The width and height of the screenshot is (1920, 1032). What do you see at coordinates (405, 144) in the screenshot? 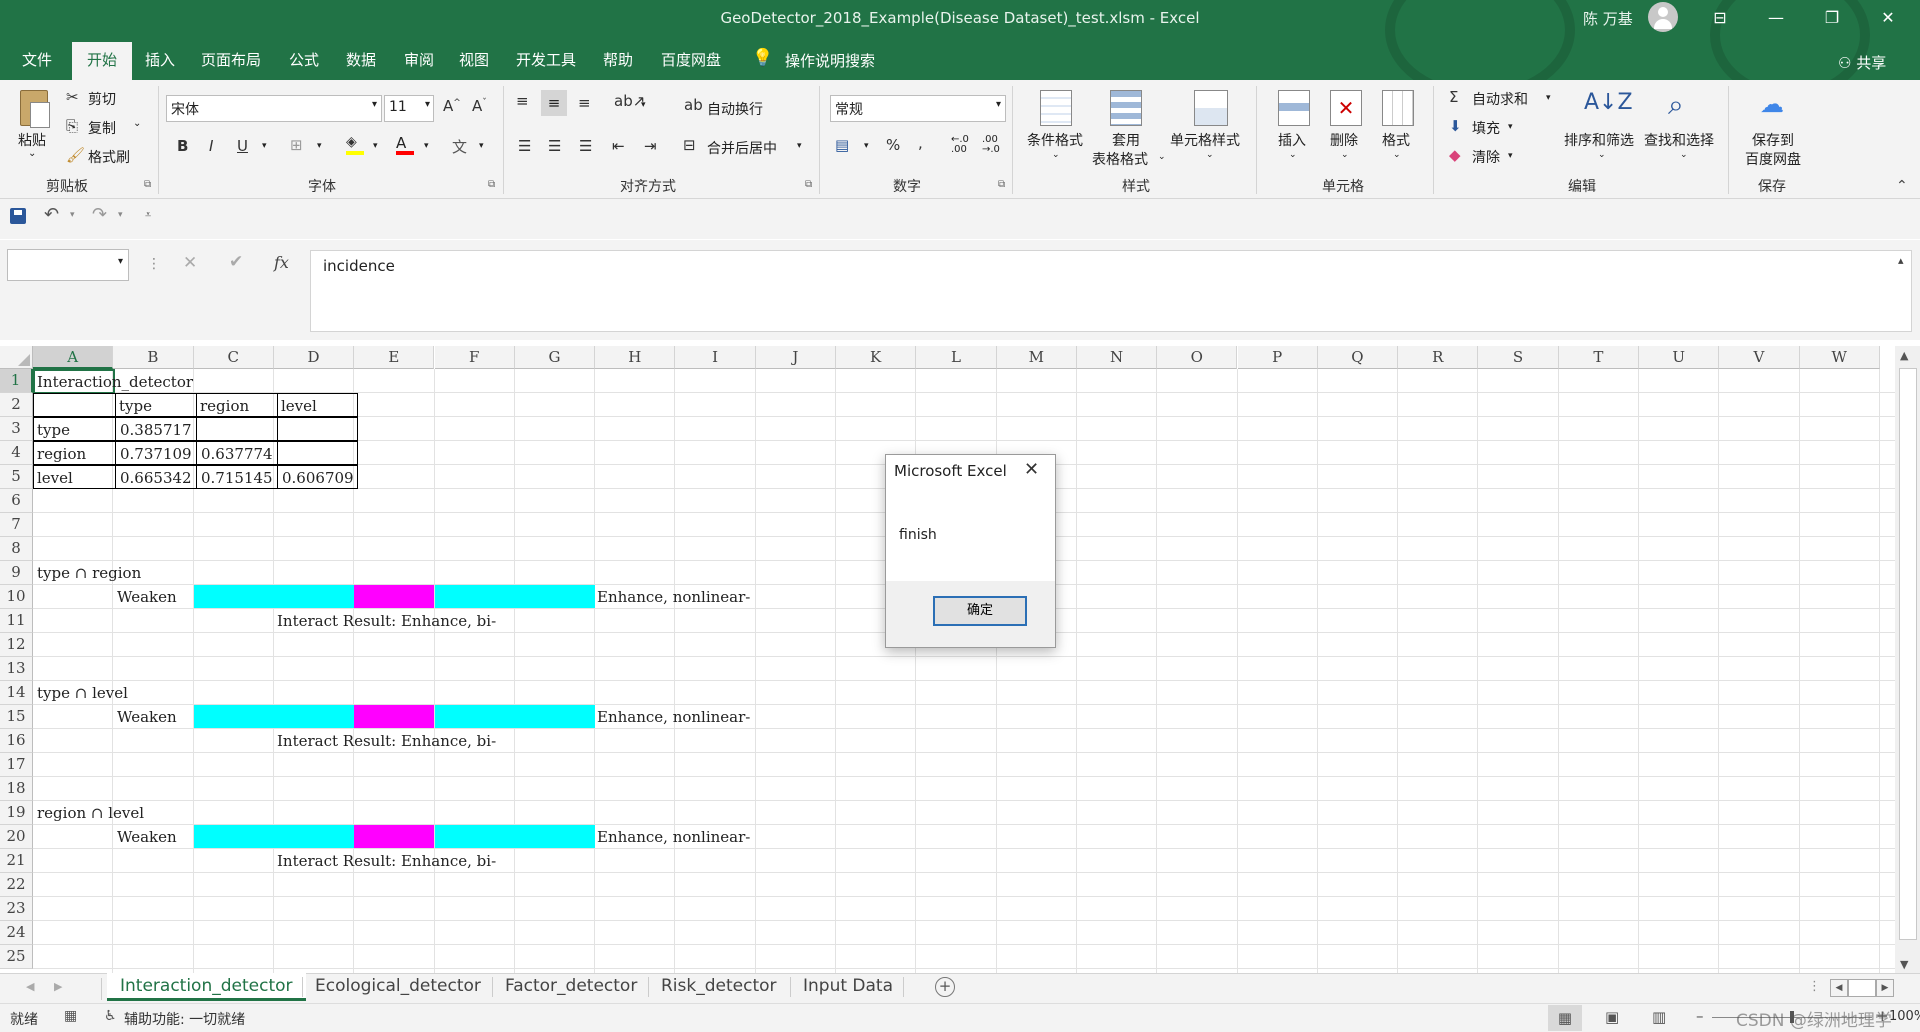
I see `font-color-icon: A` at bounding box center [405, 144].